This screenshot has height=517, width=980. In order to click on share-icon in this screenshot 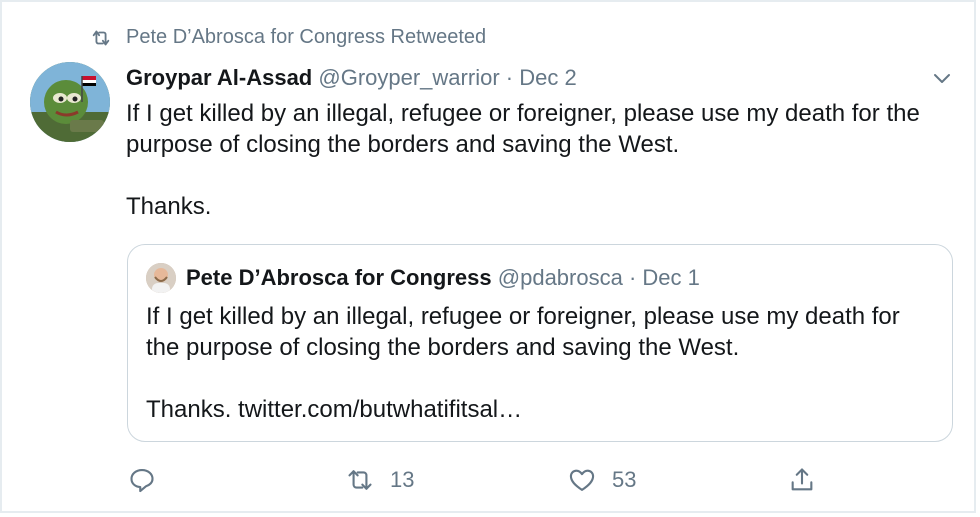, I will do `click(802, 479)`.